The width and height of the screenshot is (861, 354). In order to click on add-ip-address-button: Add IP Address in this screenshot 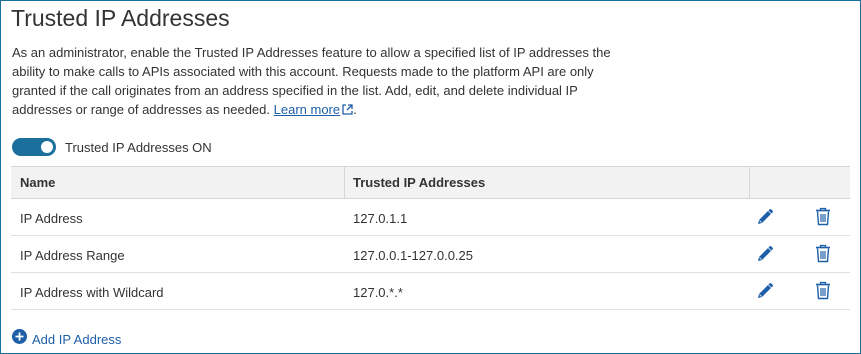, I will do `click(66, 339)`.